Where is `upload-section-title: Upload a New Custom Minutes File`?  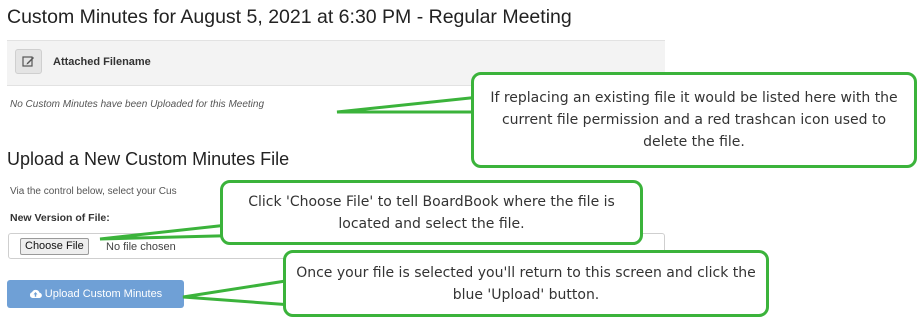 upload-section-title: Upload a New Custom Minutes File is located at coordinates (148, 159).